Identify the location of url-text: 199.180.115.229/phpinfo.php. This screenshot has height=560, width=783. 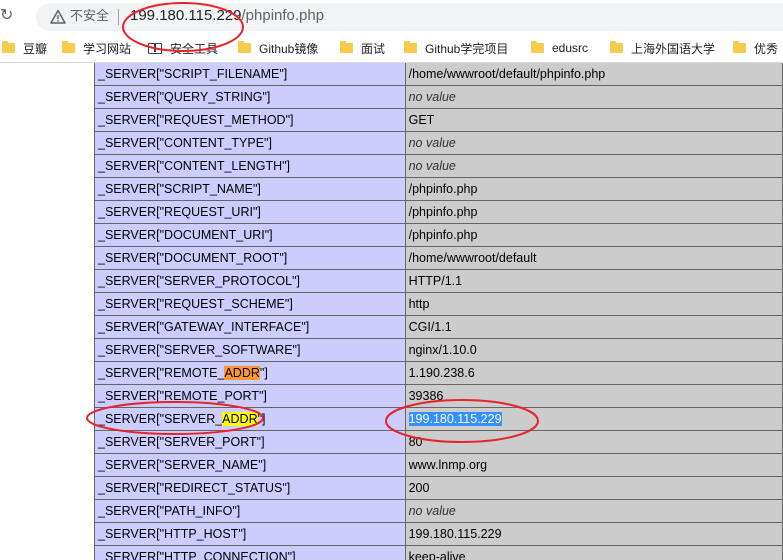
(227, 16).